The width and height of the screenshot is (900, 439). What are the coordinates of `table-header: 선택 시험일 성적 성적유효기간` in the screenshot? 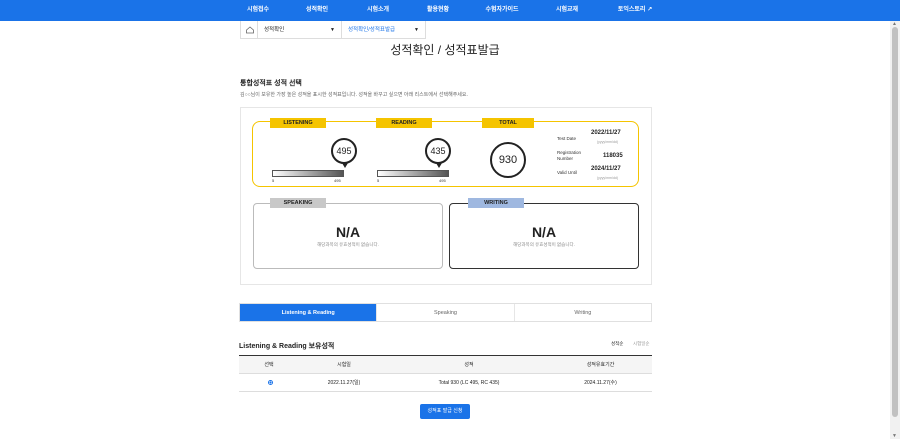 It's located at (445, 364).